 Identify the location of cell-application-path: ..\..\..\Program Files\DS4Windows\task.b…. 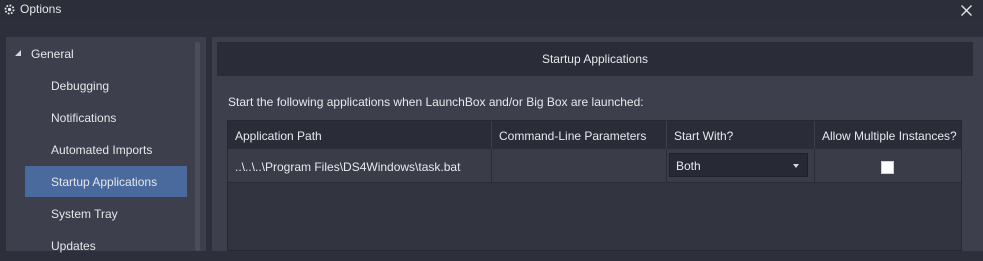
(360, 165).